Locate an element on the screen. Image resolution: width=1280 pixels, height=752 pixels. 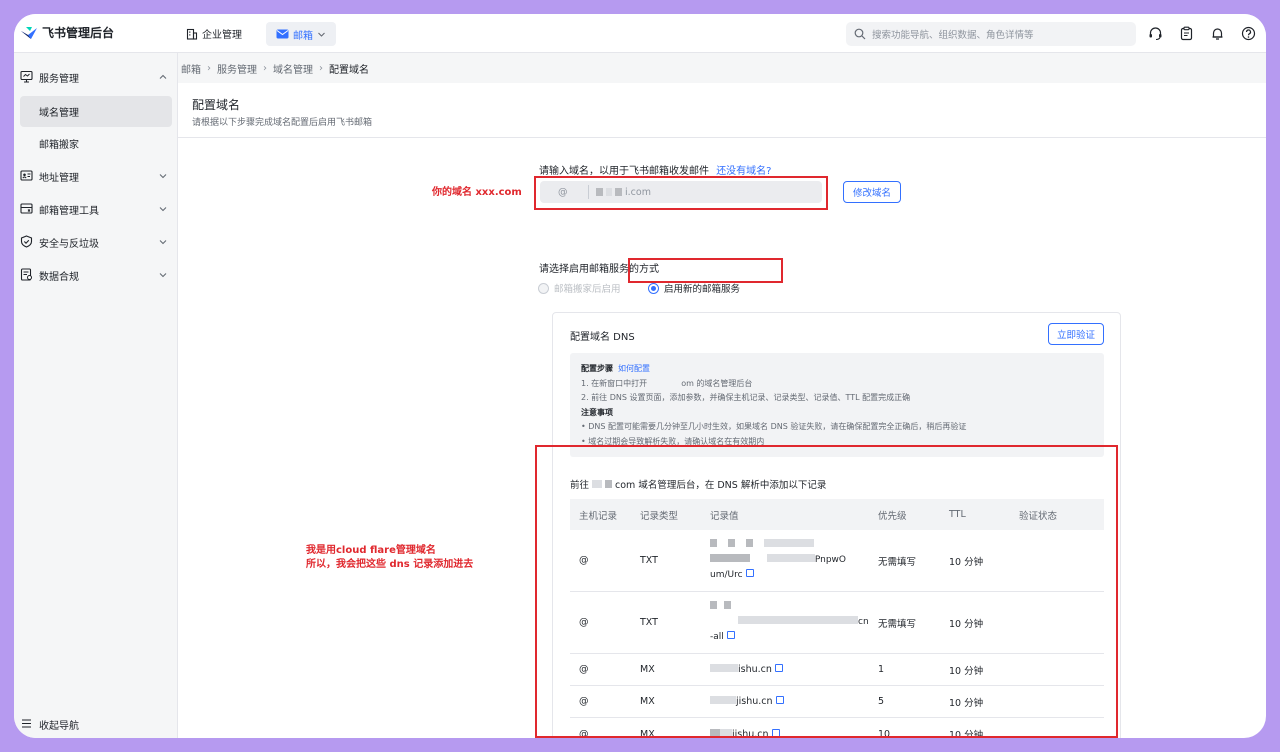
page-subtitle: 请根据以下步骤完成域名配置后启用飞书邮箱 is located at coordinates (282, 123).